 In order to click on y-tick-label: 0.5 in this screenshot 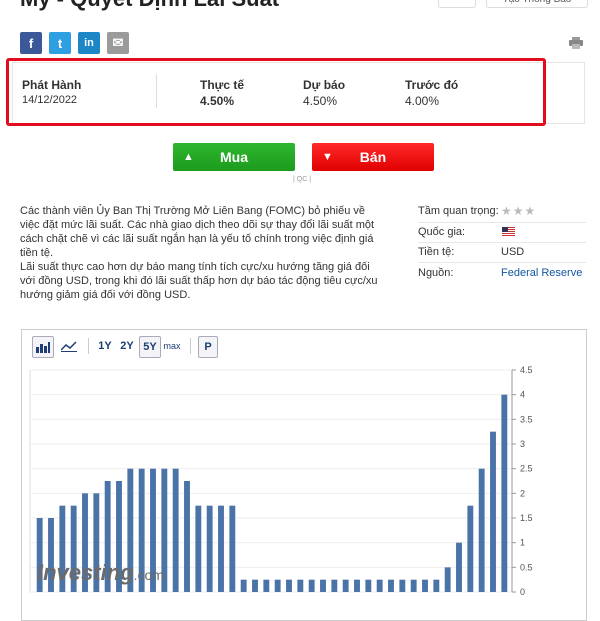, I will do `click(526, 567)`.